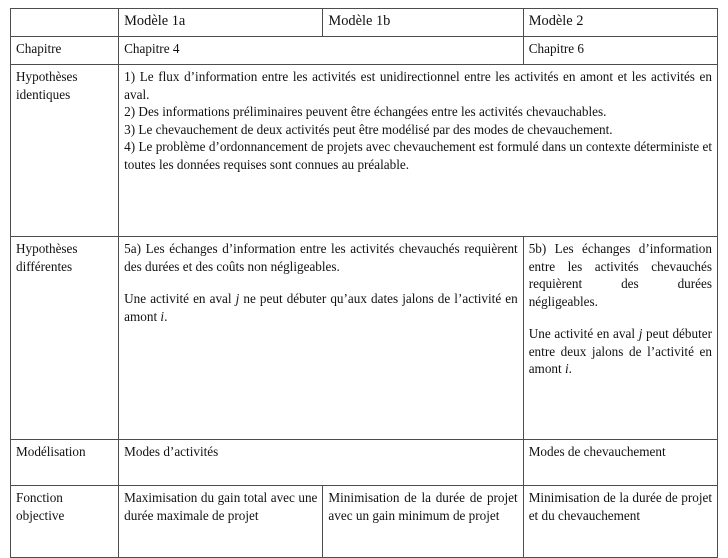 Image resolution: width=728 pixels, height=558 pixels. I want to click on row-label-line-1: Fonction, so click(39, 497).